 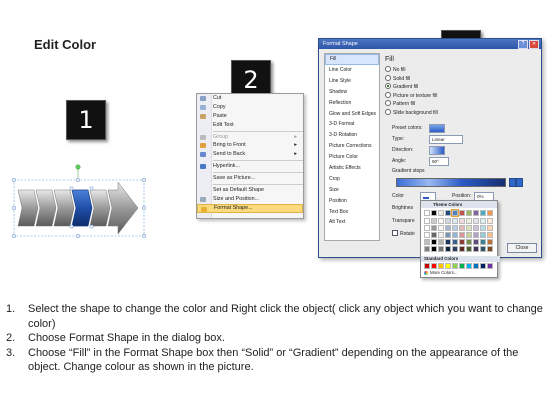 I want to click on category-size: Size, so click(x=352, y=190).